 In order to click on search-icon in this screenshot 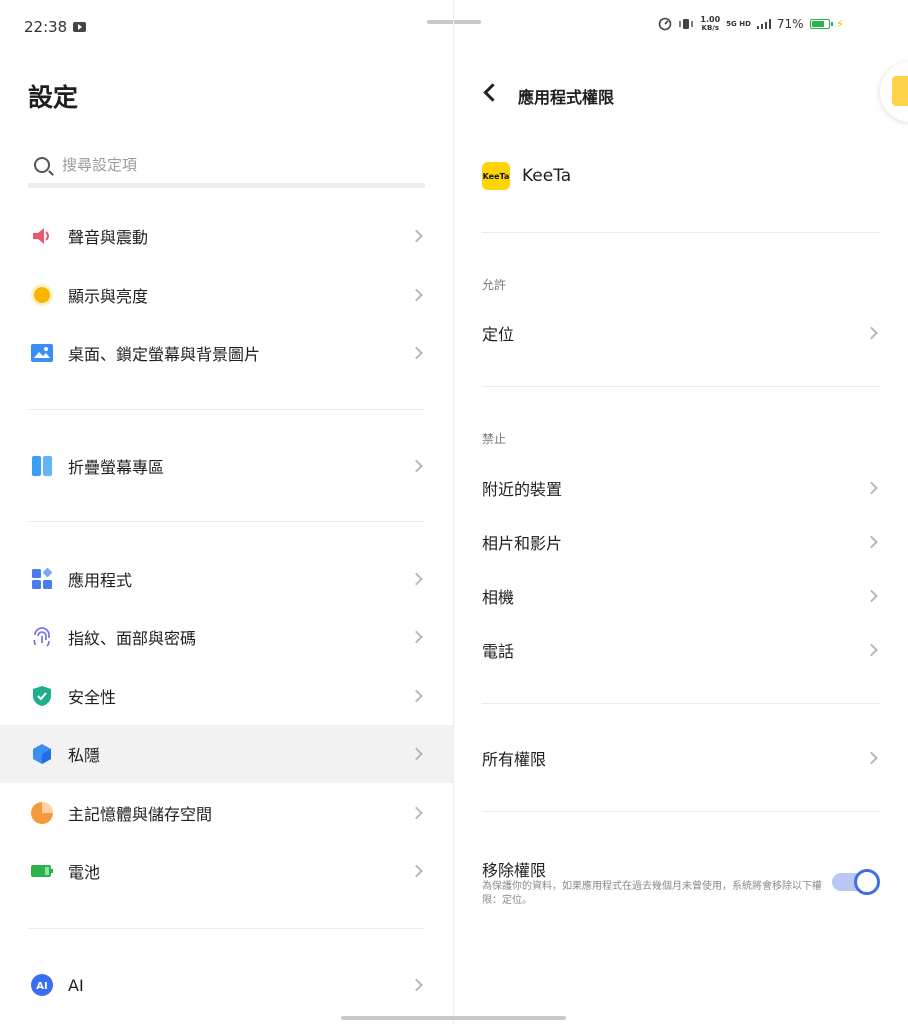, I will do `click(42, 164)`.